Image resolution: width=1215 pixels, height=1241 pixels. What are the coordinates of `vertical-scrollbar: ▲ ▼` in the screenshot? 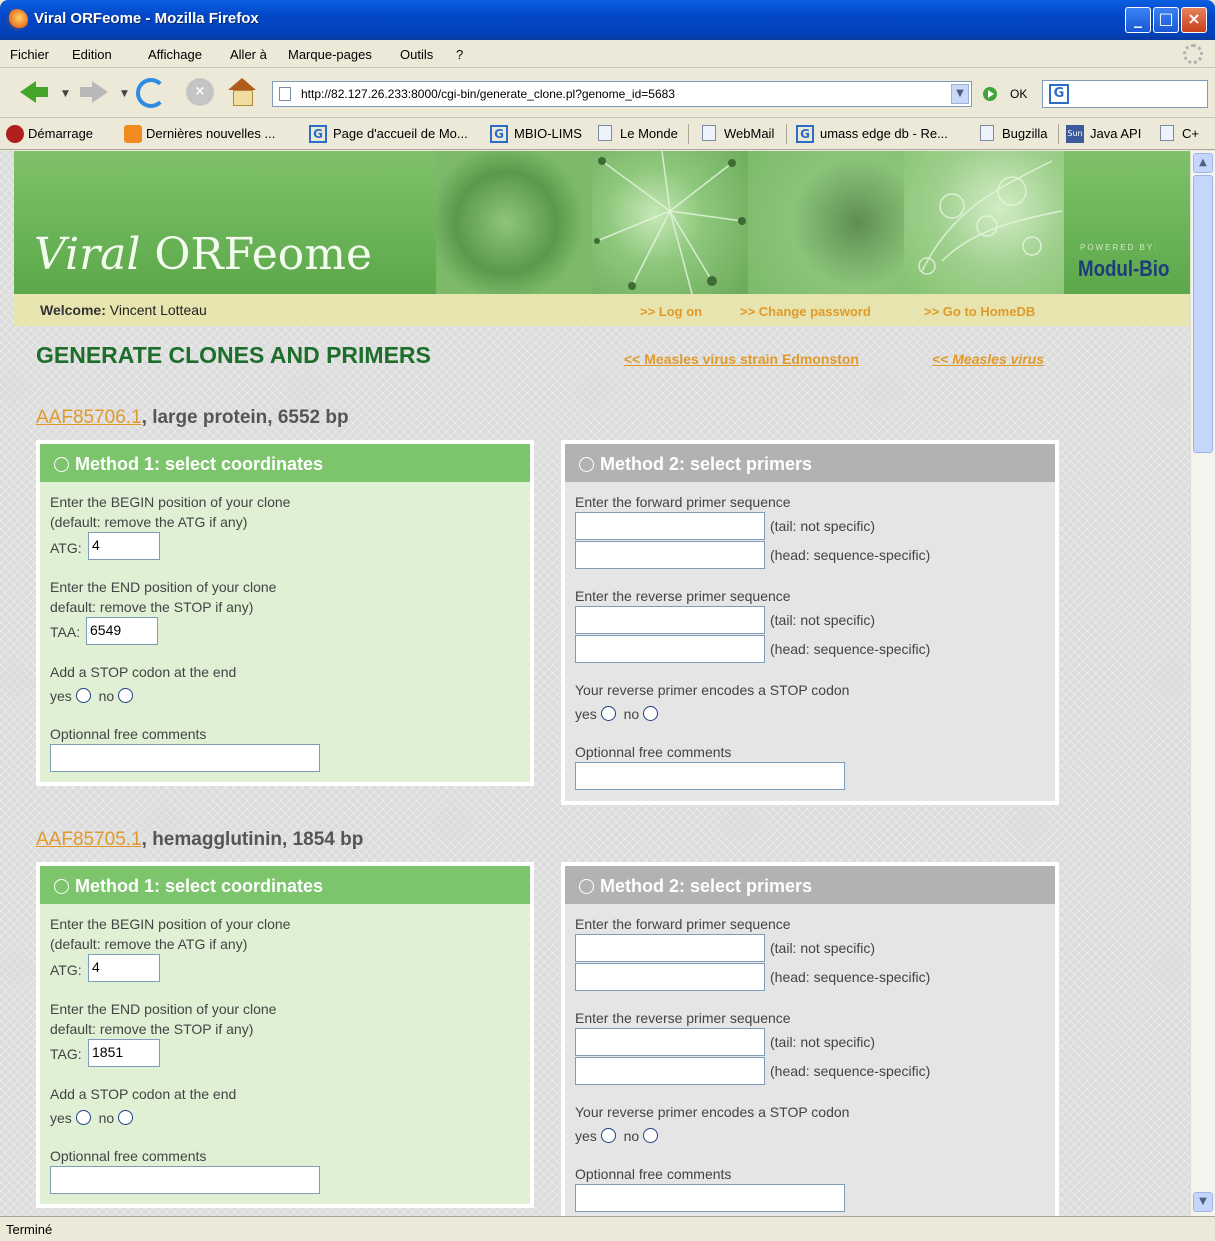 It's located at (1202, 683).